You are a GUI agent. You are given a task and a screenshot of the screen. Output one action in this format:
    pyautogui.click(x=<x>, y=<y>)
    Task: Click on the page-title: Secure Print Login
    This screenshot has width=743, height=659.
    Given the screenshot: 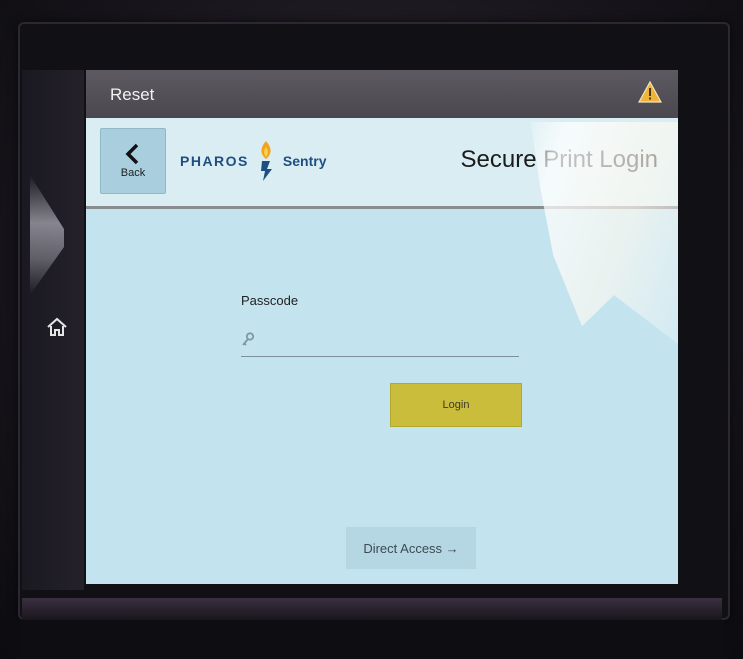 What is the action you would take?
    pyautogui.click(x=559, y=159)
    